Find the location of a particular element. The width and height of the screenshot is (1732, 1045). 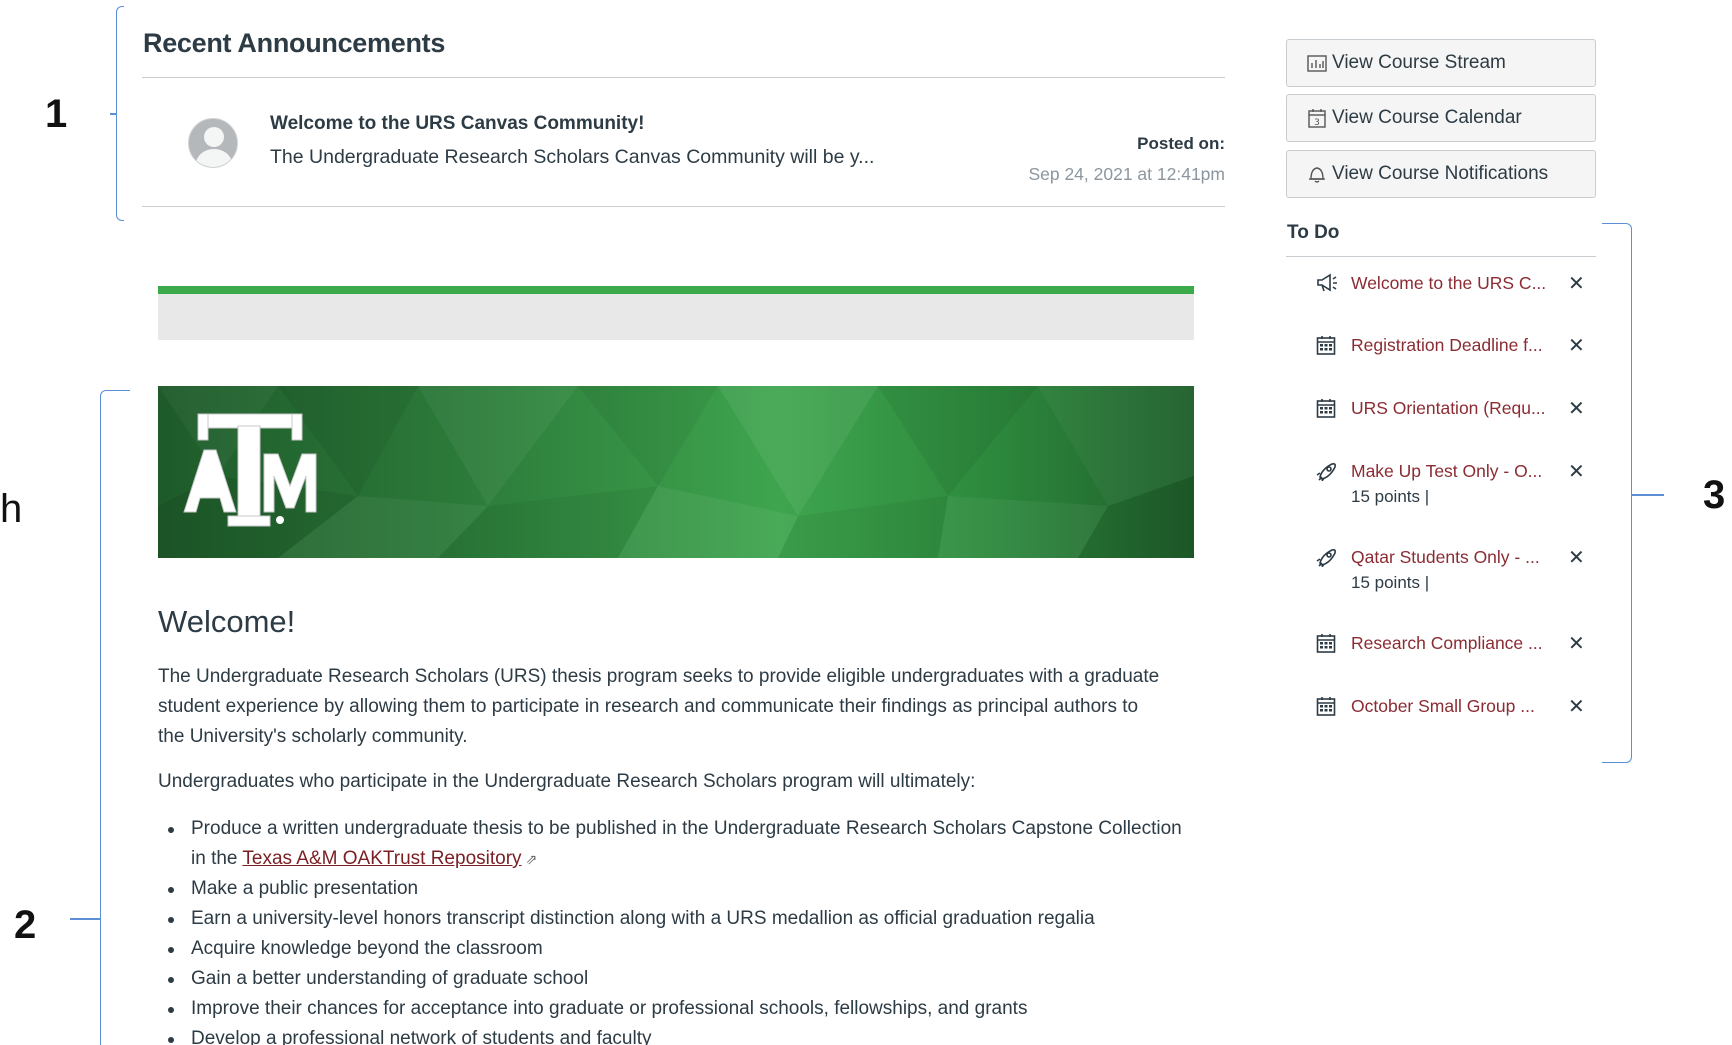

announcement-icon is located at coordinates (1327, 284).